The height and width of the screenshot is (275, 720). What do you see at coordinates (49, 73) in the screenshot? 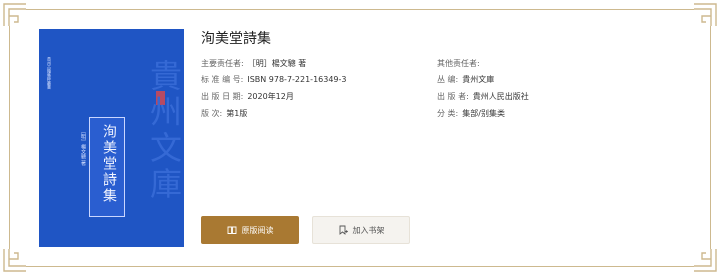
I see `cover-series-strip: 貴州古籍集粹叢書` at bounding box center [49, 73].